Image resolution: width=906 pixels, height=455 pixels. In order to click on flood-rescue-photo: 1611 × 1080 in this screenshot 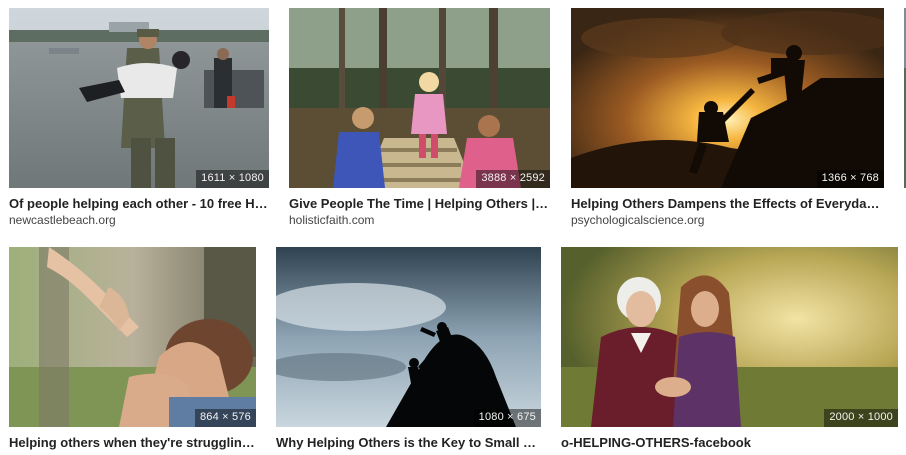, I will do `click(139, 98)`.